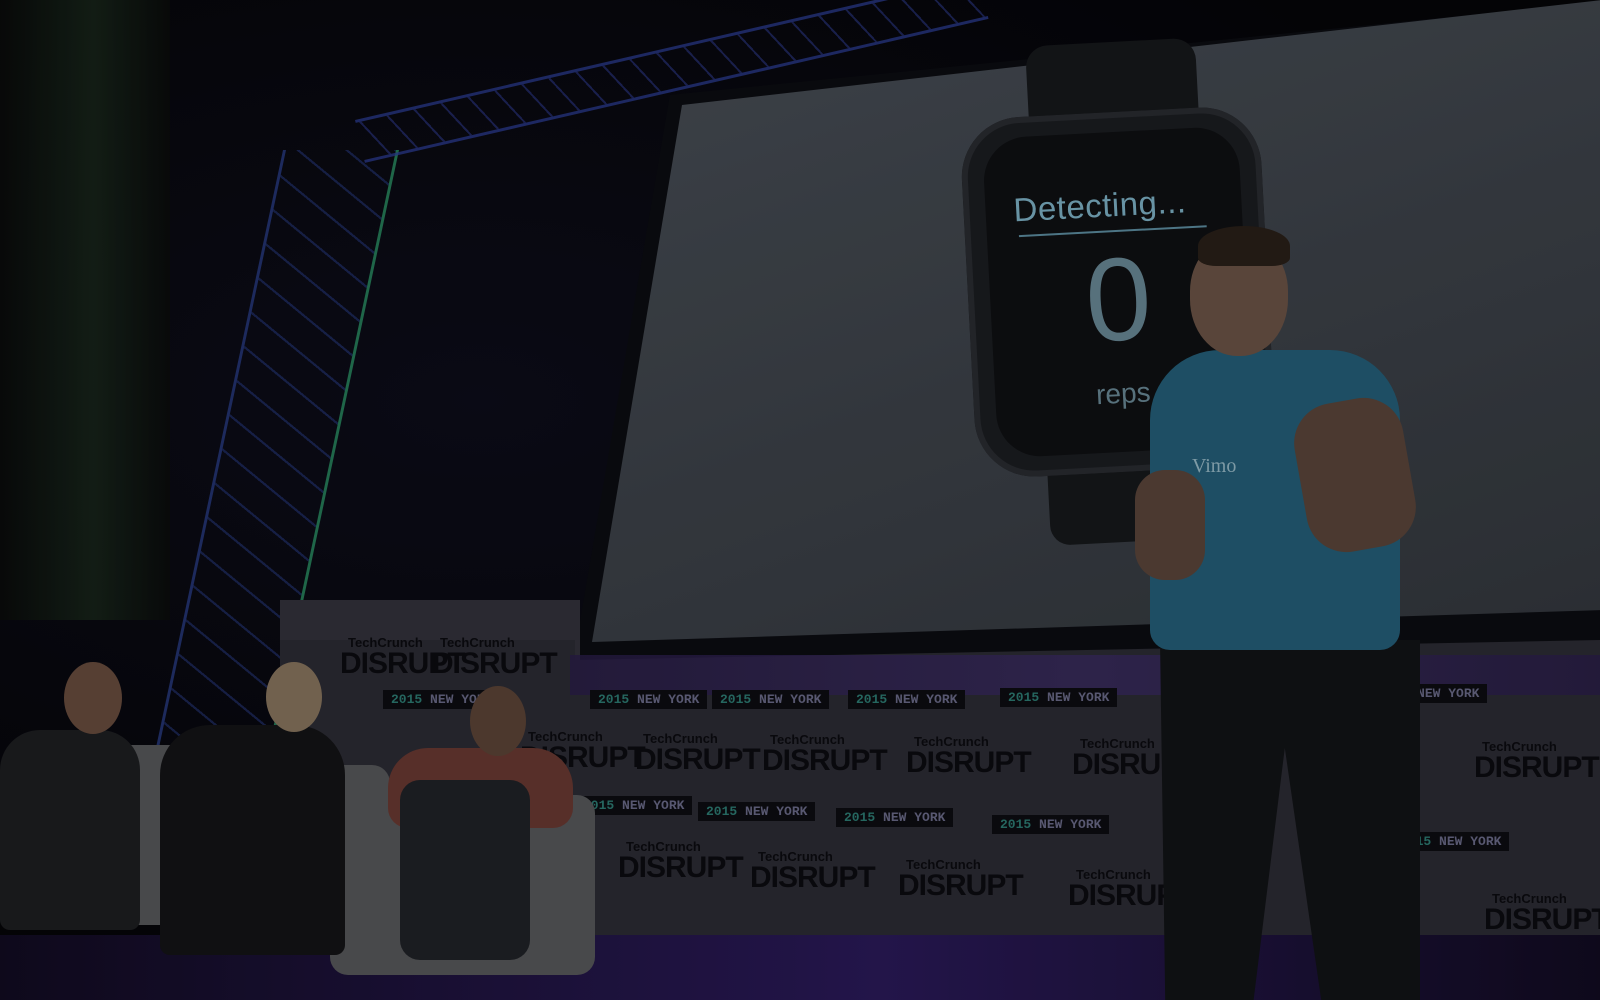 Image resolution: width=1600 pixels, height=1000 pixels. Describe the element at coordinates (85, 310) in the screenshot. I see `stage-curtain` at that location.